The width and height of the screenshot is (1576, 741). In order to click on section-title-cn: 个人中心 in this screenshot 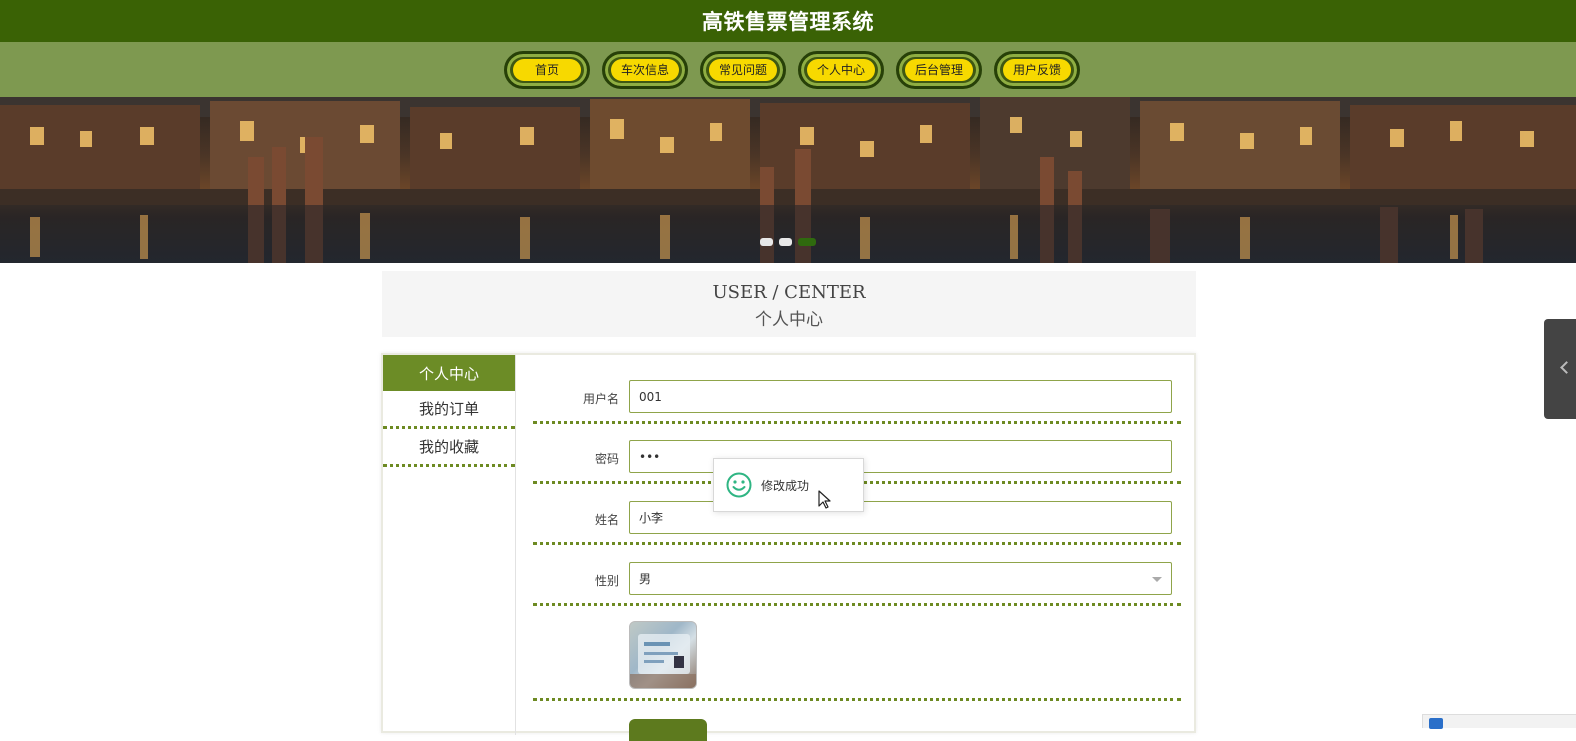, I will do `click(789, 320)`.